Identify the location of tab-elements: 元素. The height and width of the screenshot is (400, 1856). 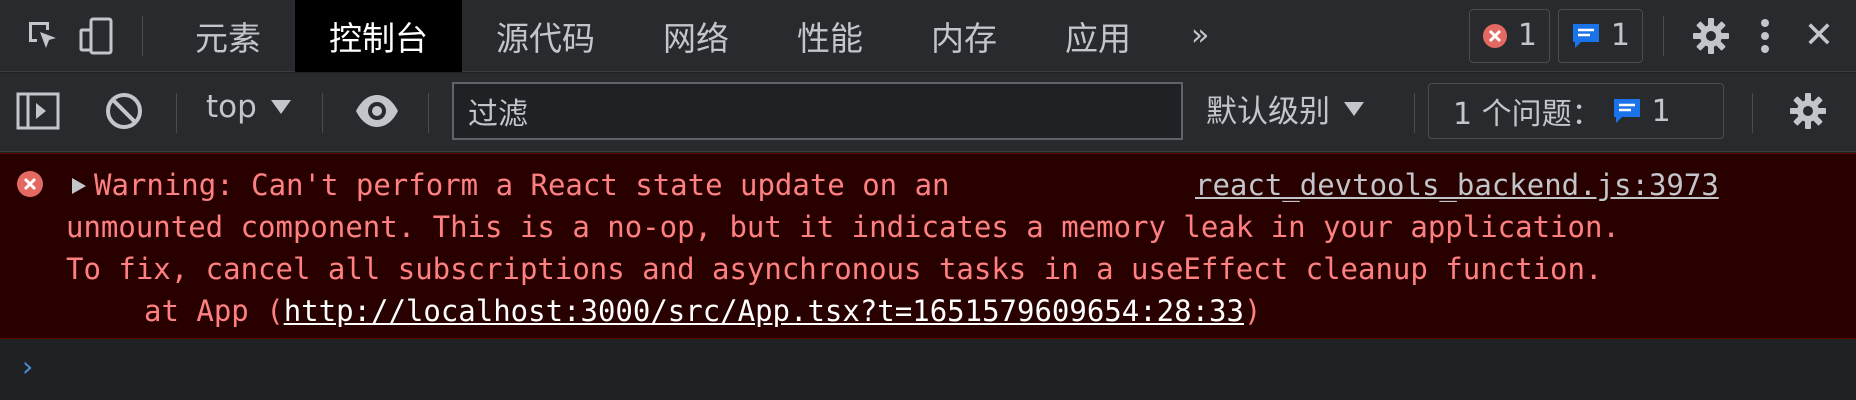
(228, 36).